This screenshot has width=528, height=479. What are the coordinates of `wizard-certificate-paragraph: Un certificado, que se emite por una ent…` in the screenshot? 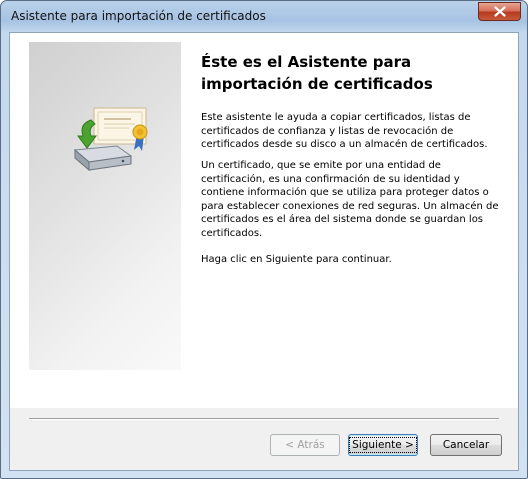 It's located at (350, 199).